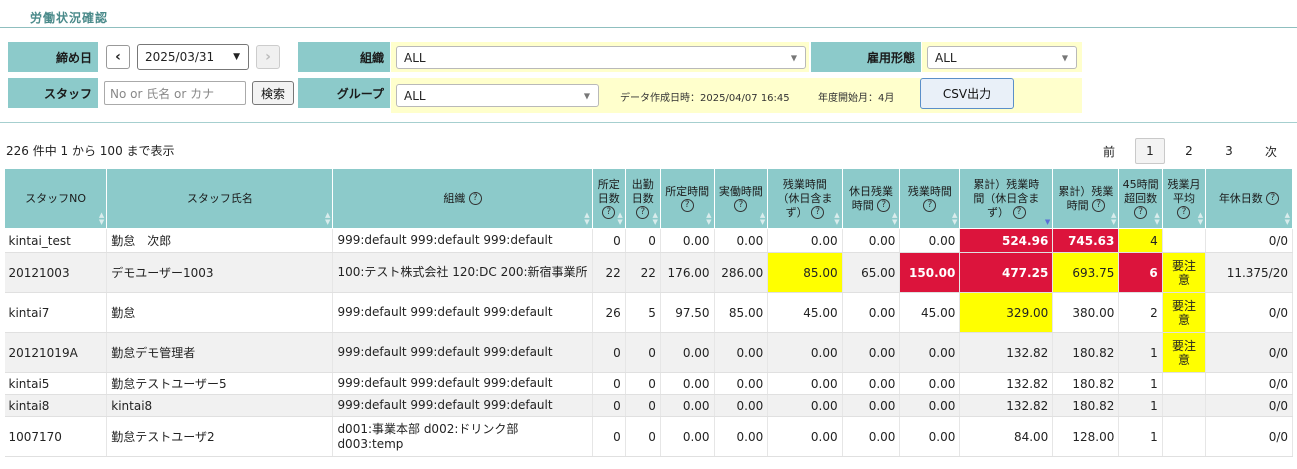 The width and height of the screenshot is (1297, 469). Describe the element at coordinates (53, 93) in the screenshot. I see `staff-label: スタッフ` at that location.